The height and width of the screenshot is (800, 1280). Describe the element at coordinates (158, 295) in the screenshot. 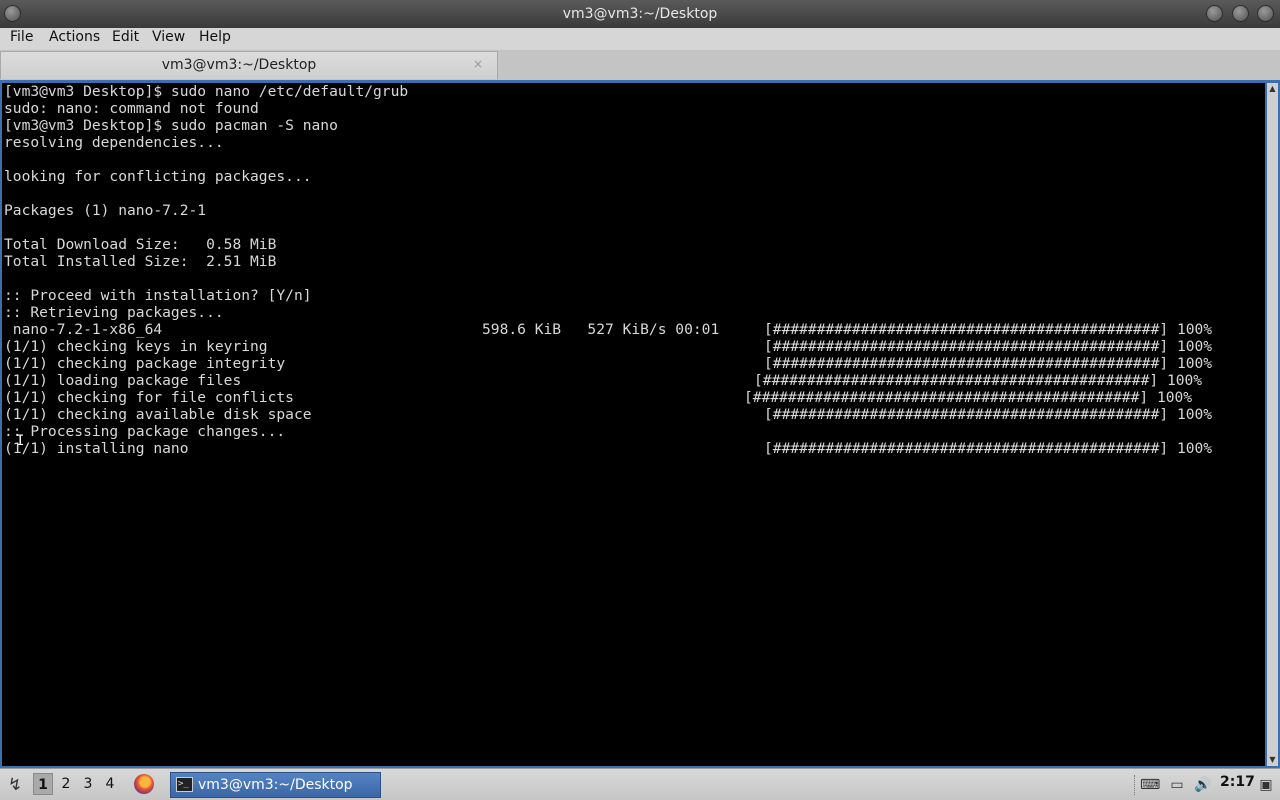

I see `terminal-line: :: Proceed with installation? [Y/n]` at that location.